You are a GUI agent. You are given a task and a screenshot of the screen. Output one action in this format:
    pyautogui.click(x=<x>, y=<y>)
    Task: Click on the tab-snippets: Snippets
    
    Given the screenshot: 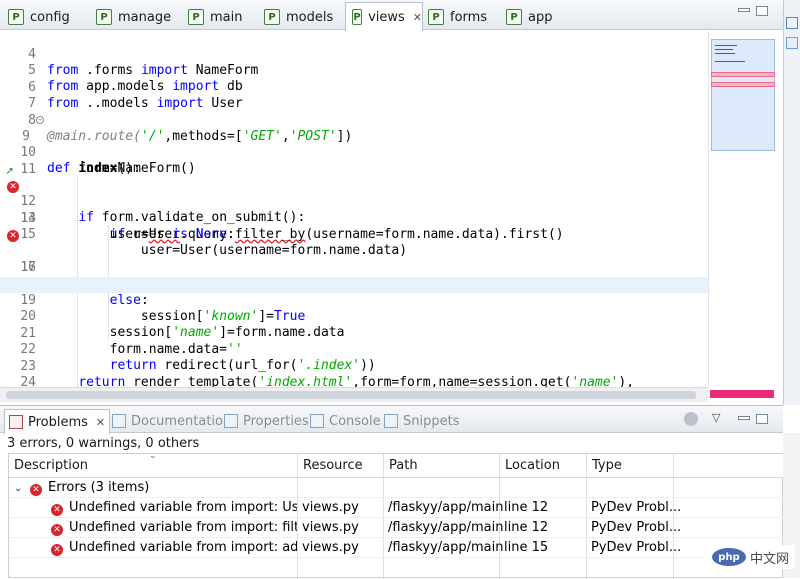 What is the action you would take?
    pyautogui.click(x=421, y=421)
    